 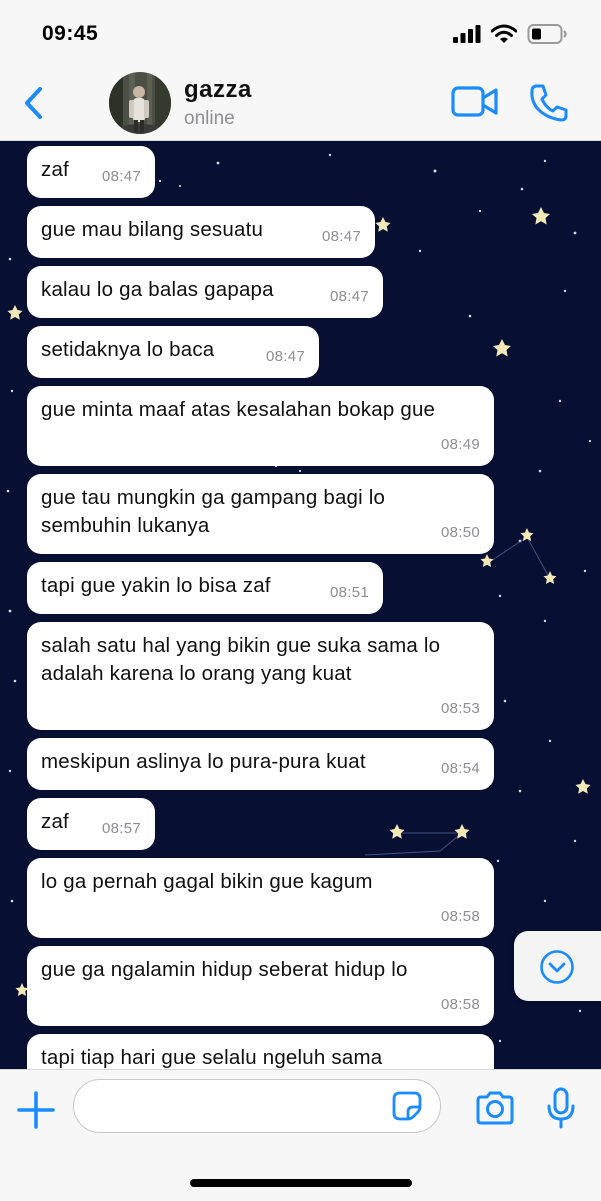 I want to click on back-button, so click(x=35, y=103).